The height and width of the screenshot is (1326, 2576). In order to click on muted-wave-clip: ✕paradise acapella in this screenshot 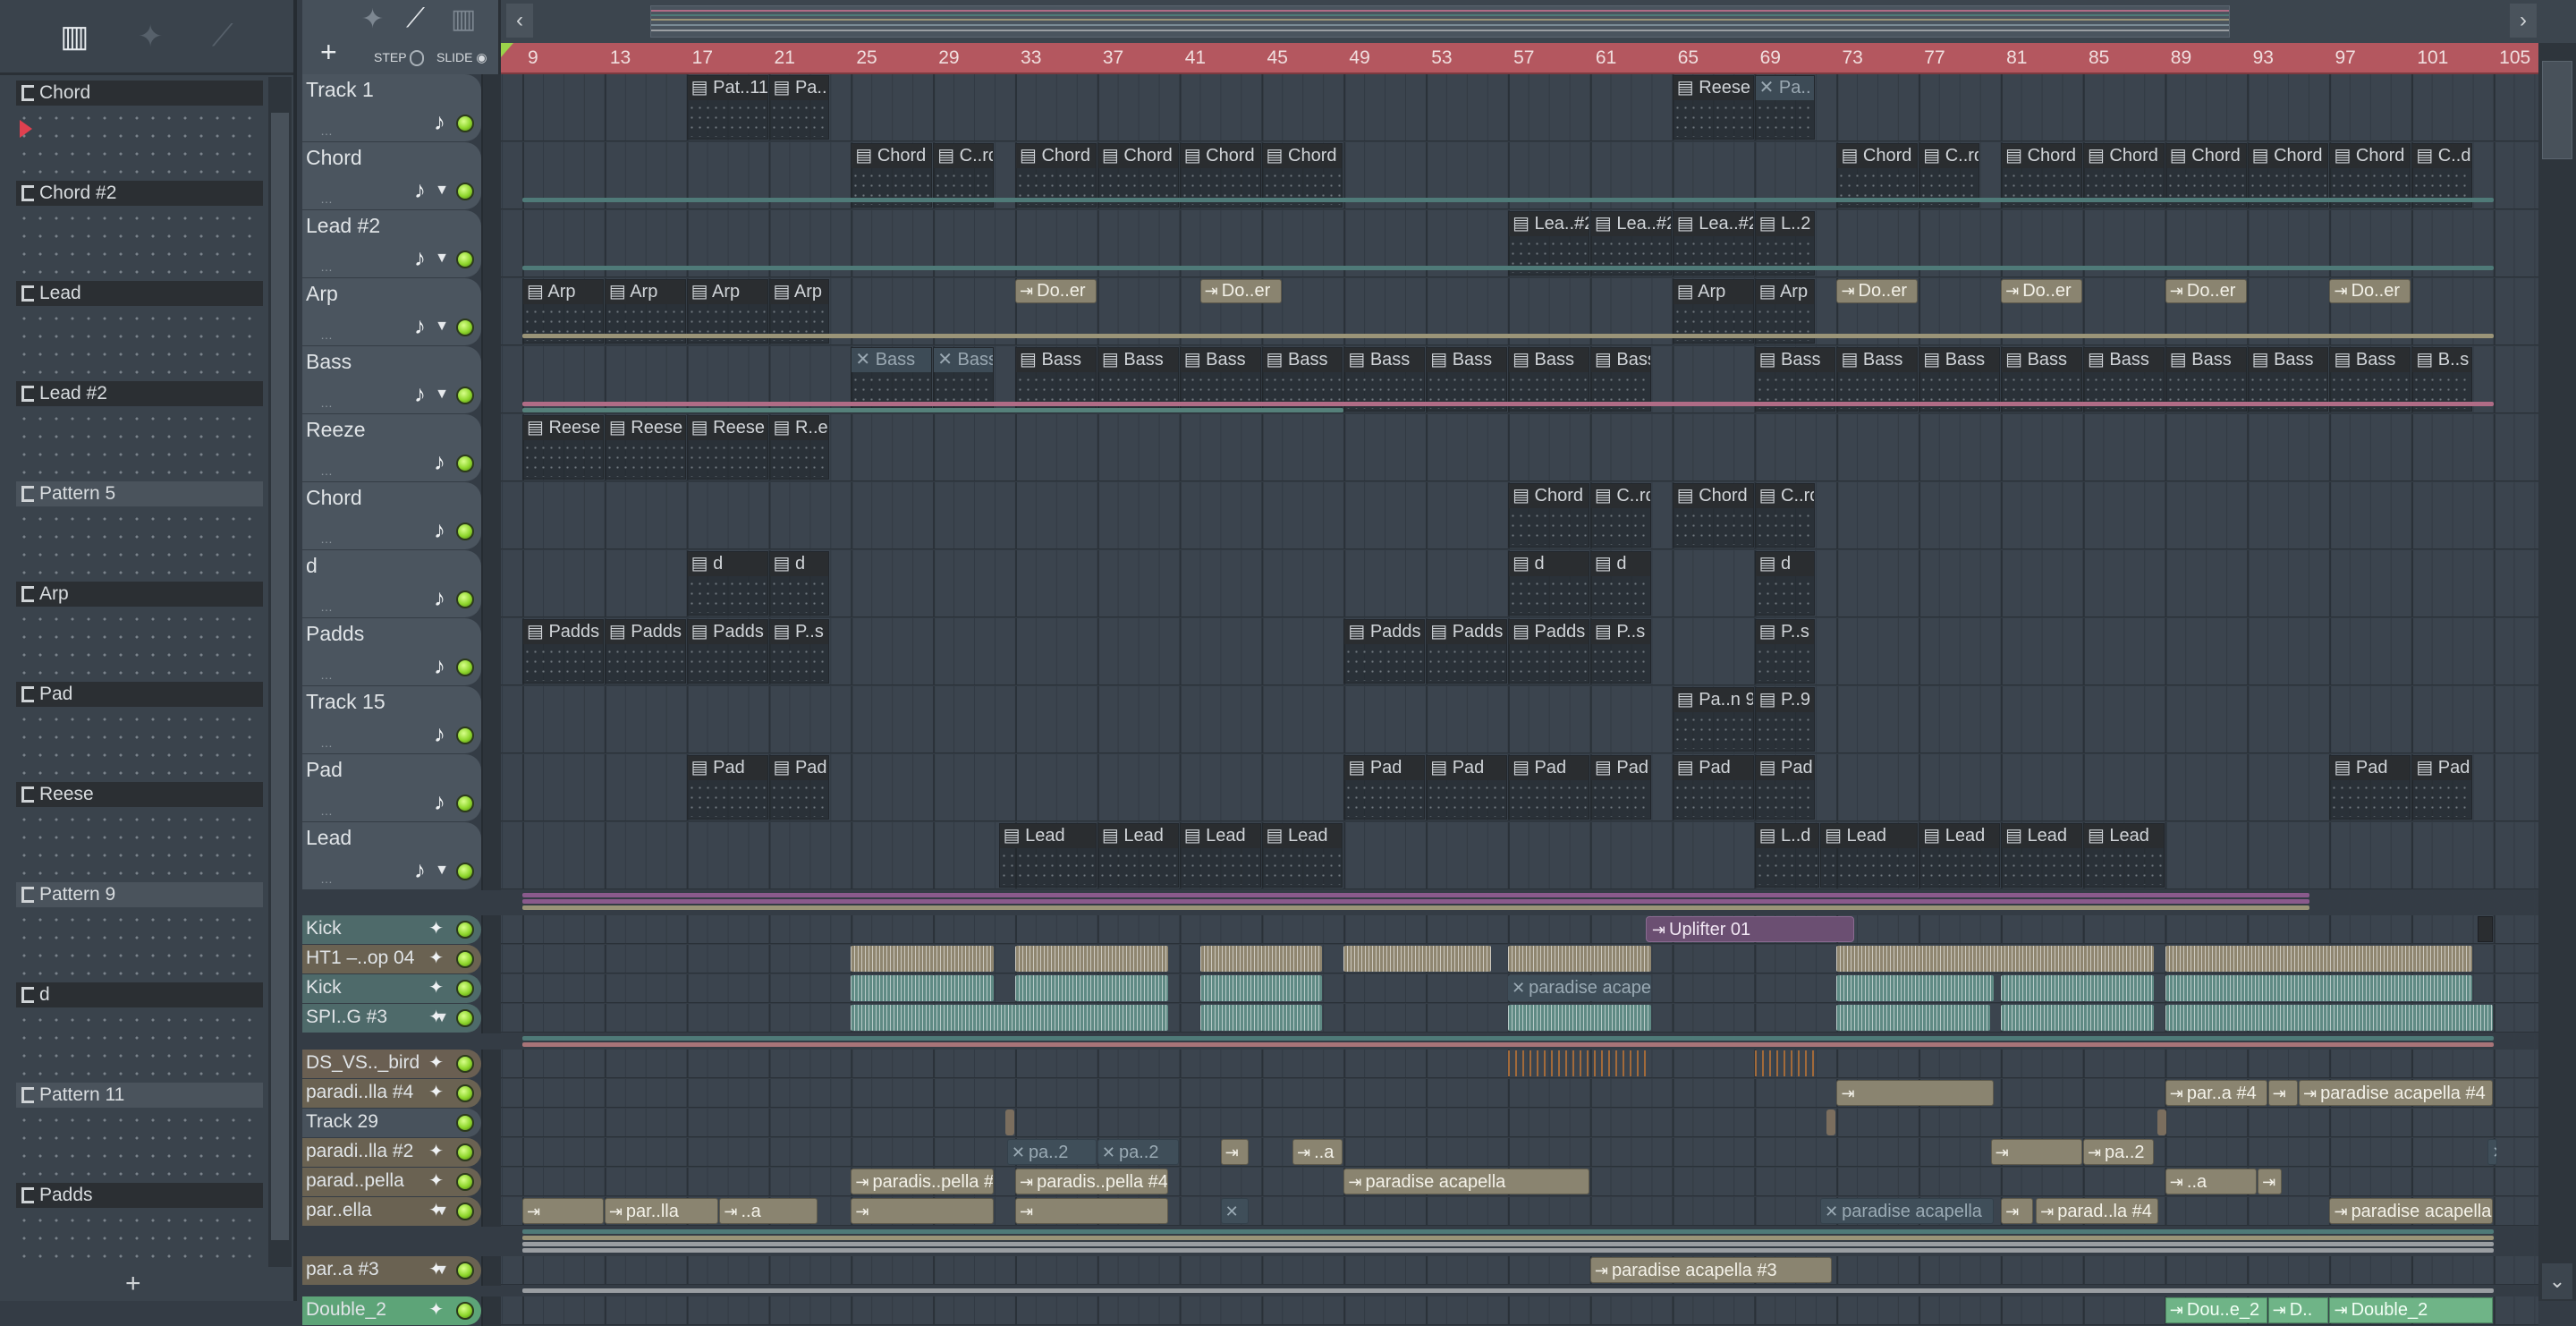, I will do `click(1579, 988)`.